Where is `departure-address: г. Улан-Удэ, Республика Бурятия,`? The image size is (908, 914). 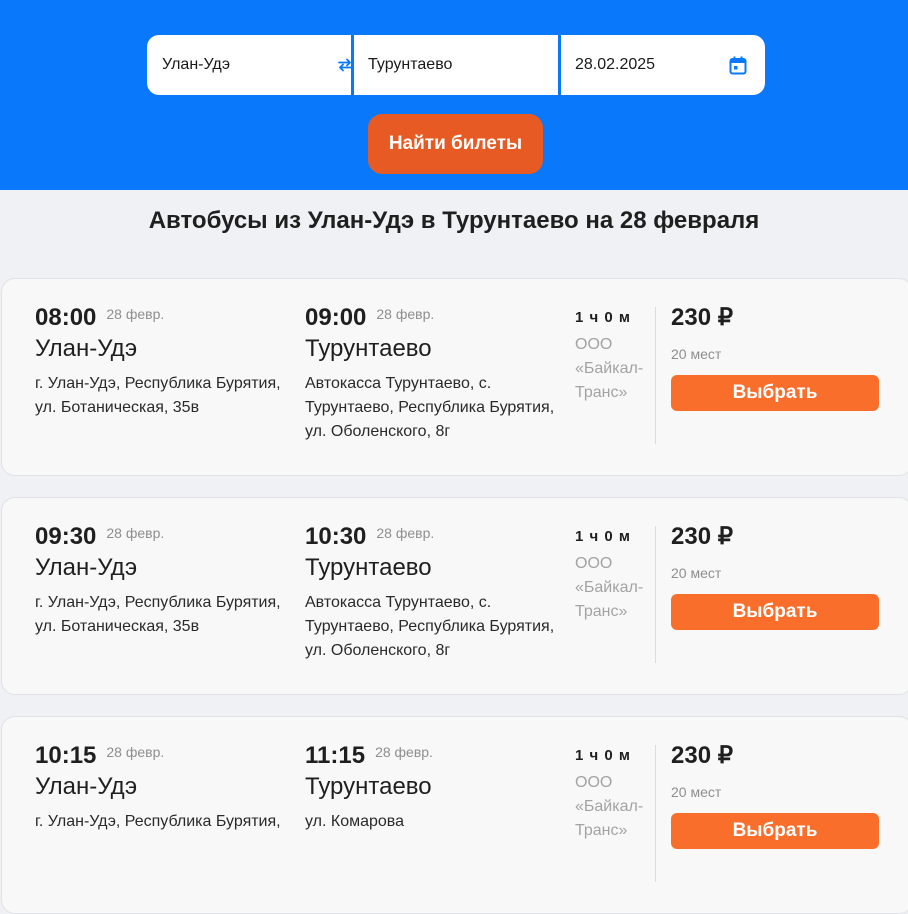 departure-address: г. Улан-Удэ, Республика Бурятия, is located at coordinates (158, 821).